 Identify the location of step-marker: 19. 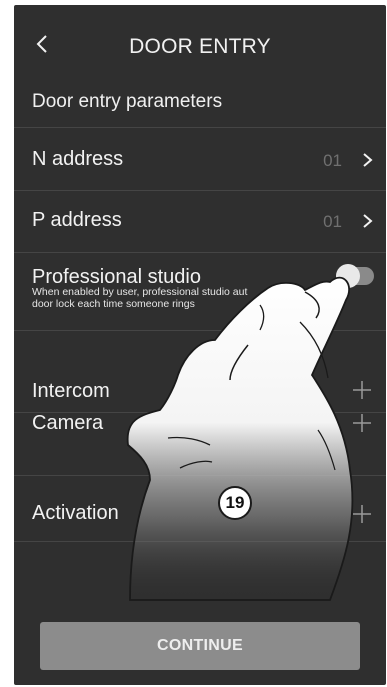
(235, 503).